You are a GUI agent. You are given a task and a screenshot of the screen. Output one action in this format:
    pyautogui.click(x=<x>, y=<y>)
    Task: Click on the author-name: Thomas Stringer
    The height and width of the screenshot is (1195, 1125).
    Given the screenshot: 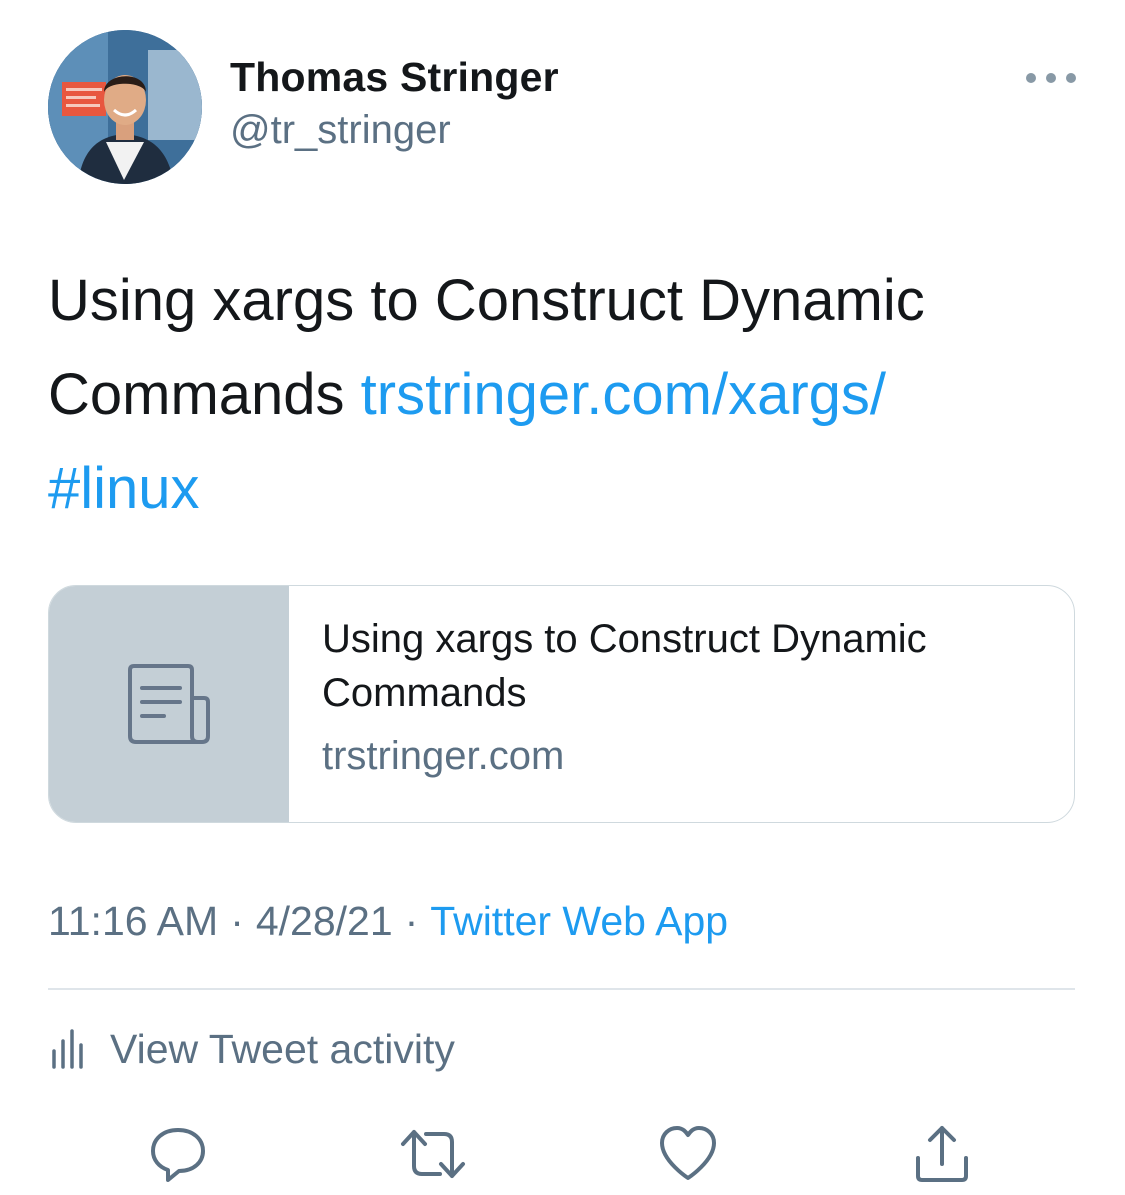 What is the action you would take?
    pyautogui.click(x=394, y=77)
    